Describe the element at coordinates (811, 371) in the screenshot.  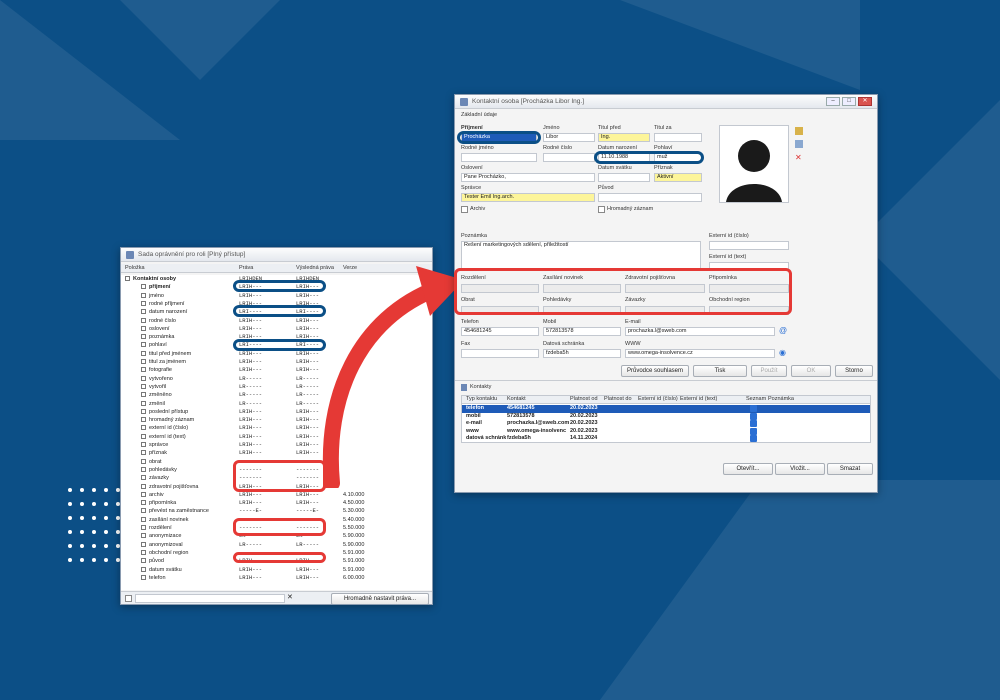
I see `ok-button: OK` at that location.